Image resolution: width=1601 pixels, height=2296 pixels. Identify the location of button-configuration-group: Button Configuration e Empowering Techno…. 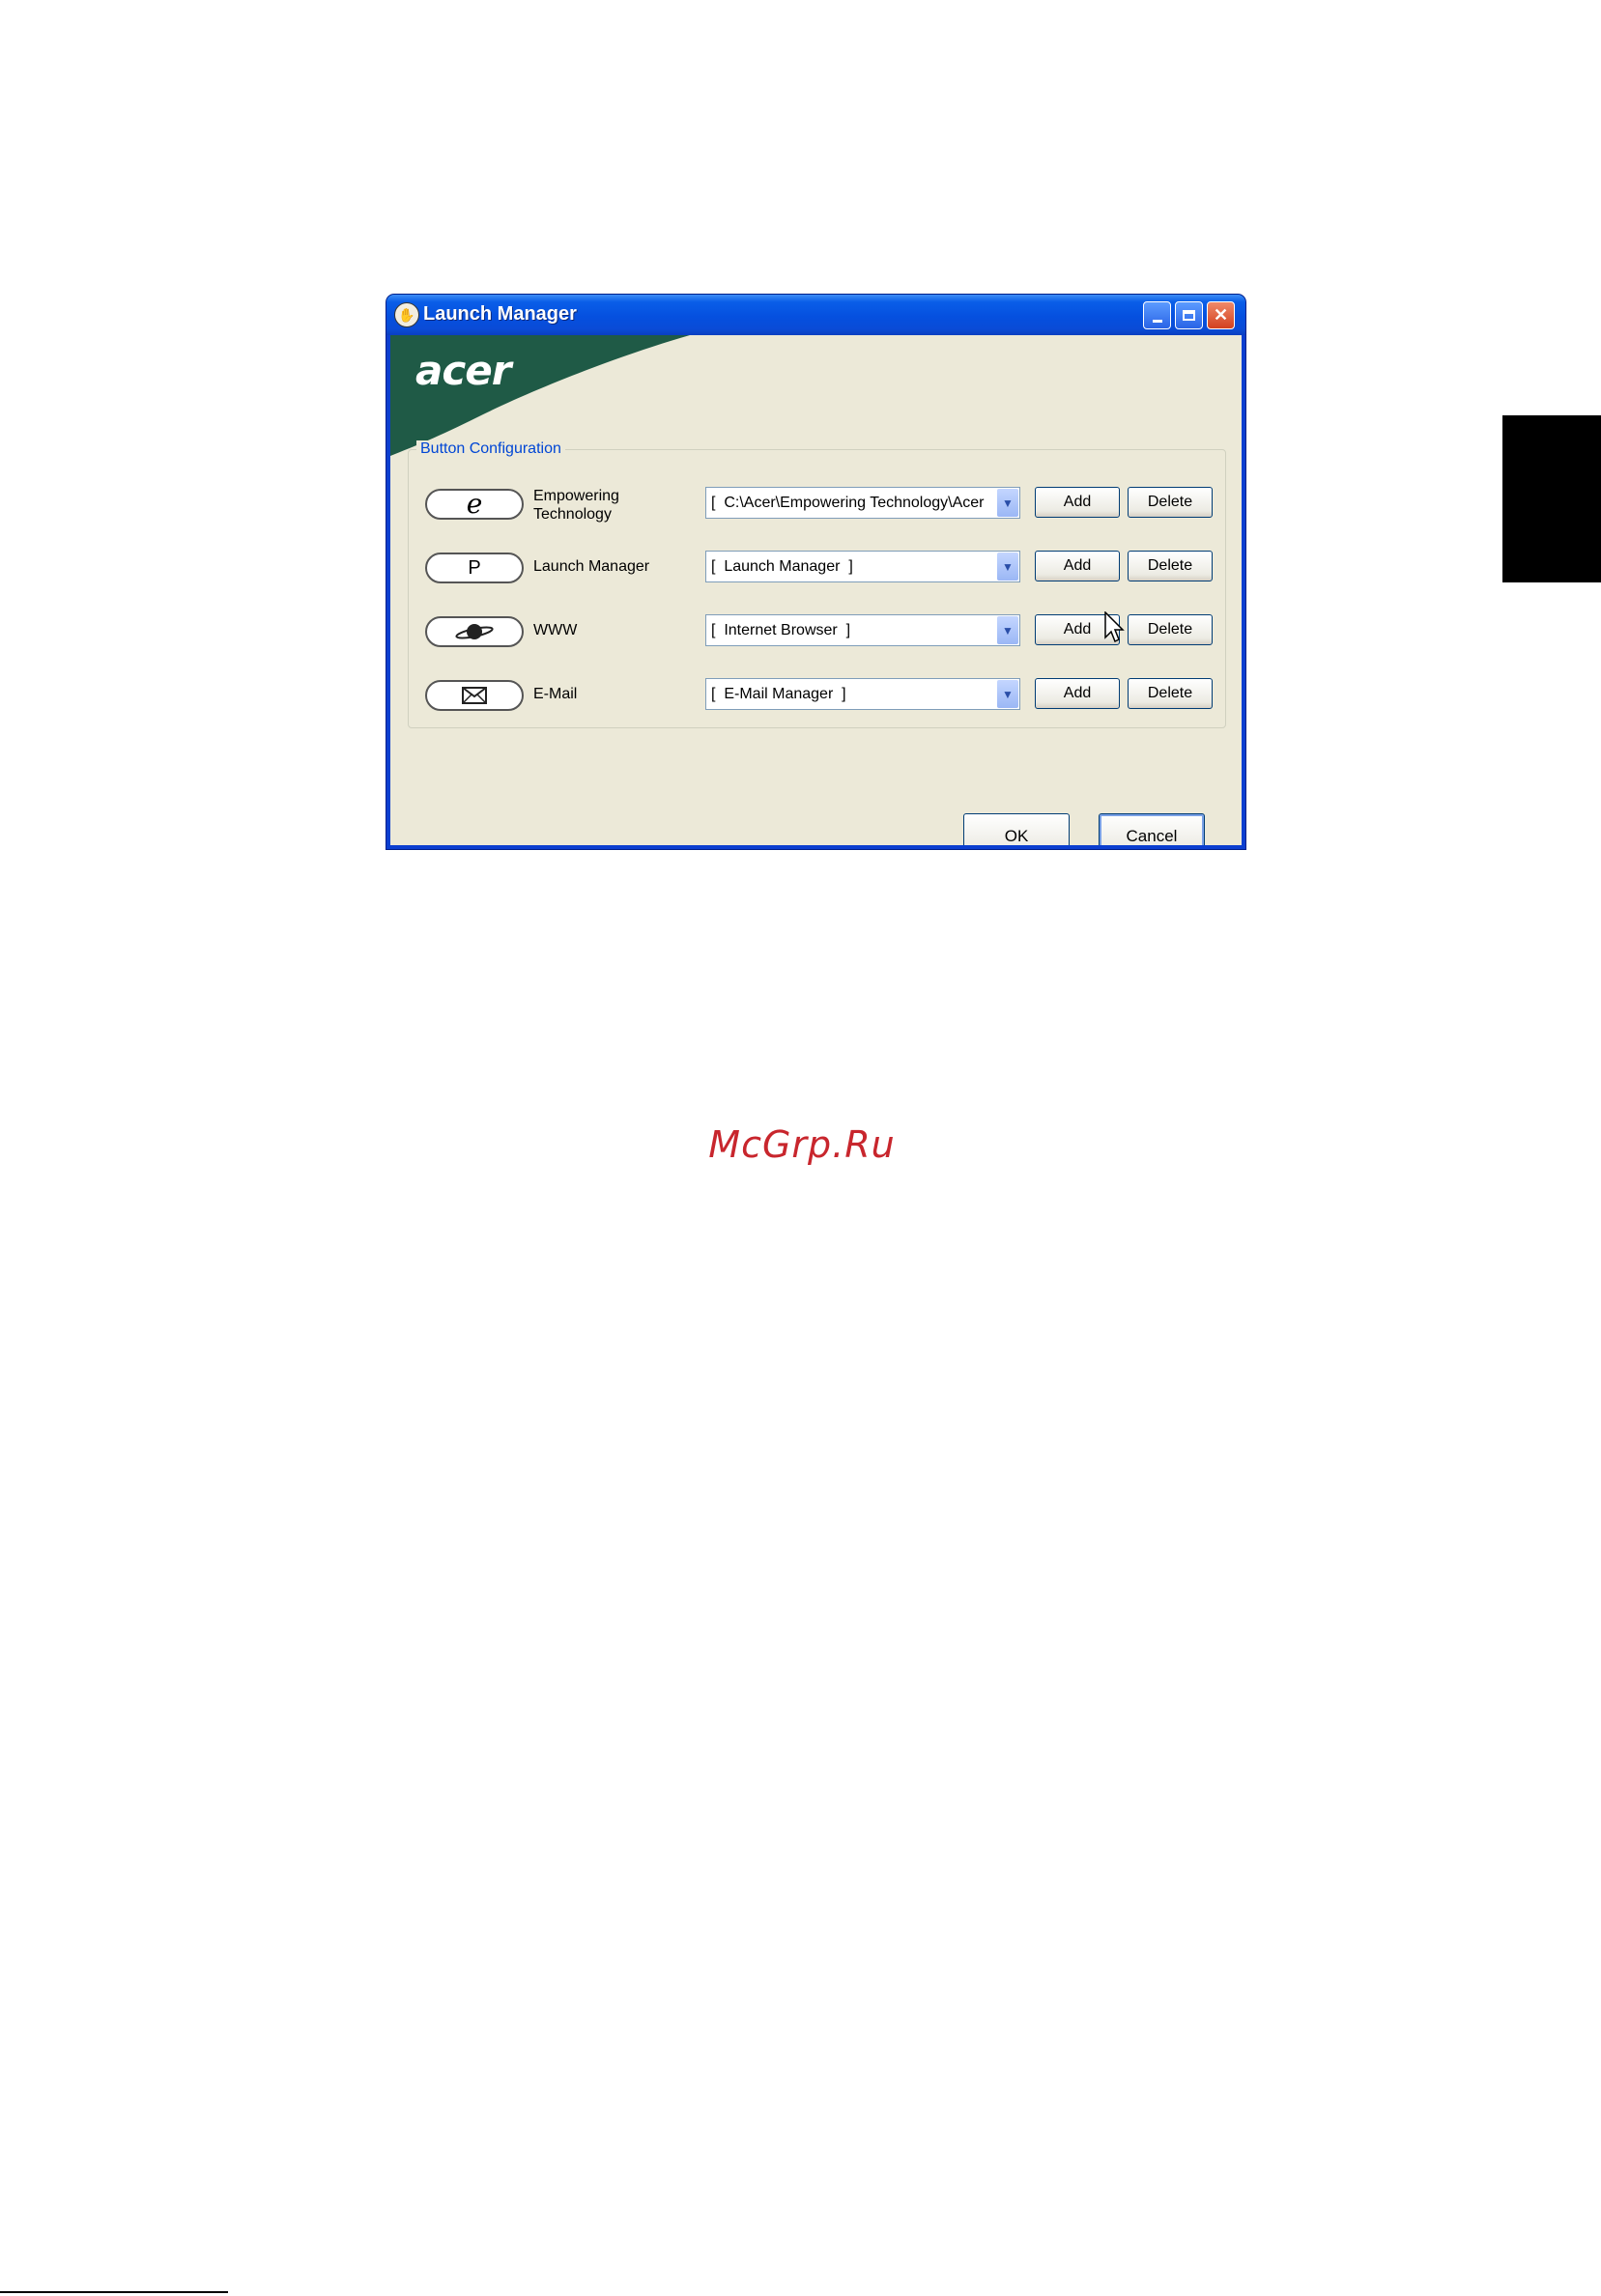
(817, 584).